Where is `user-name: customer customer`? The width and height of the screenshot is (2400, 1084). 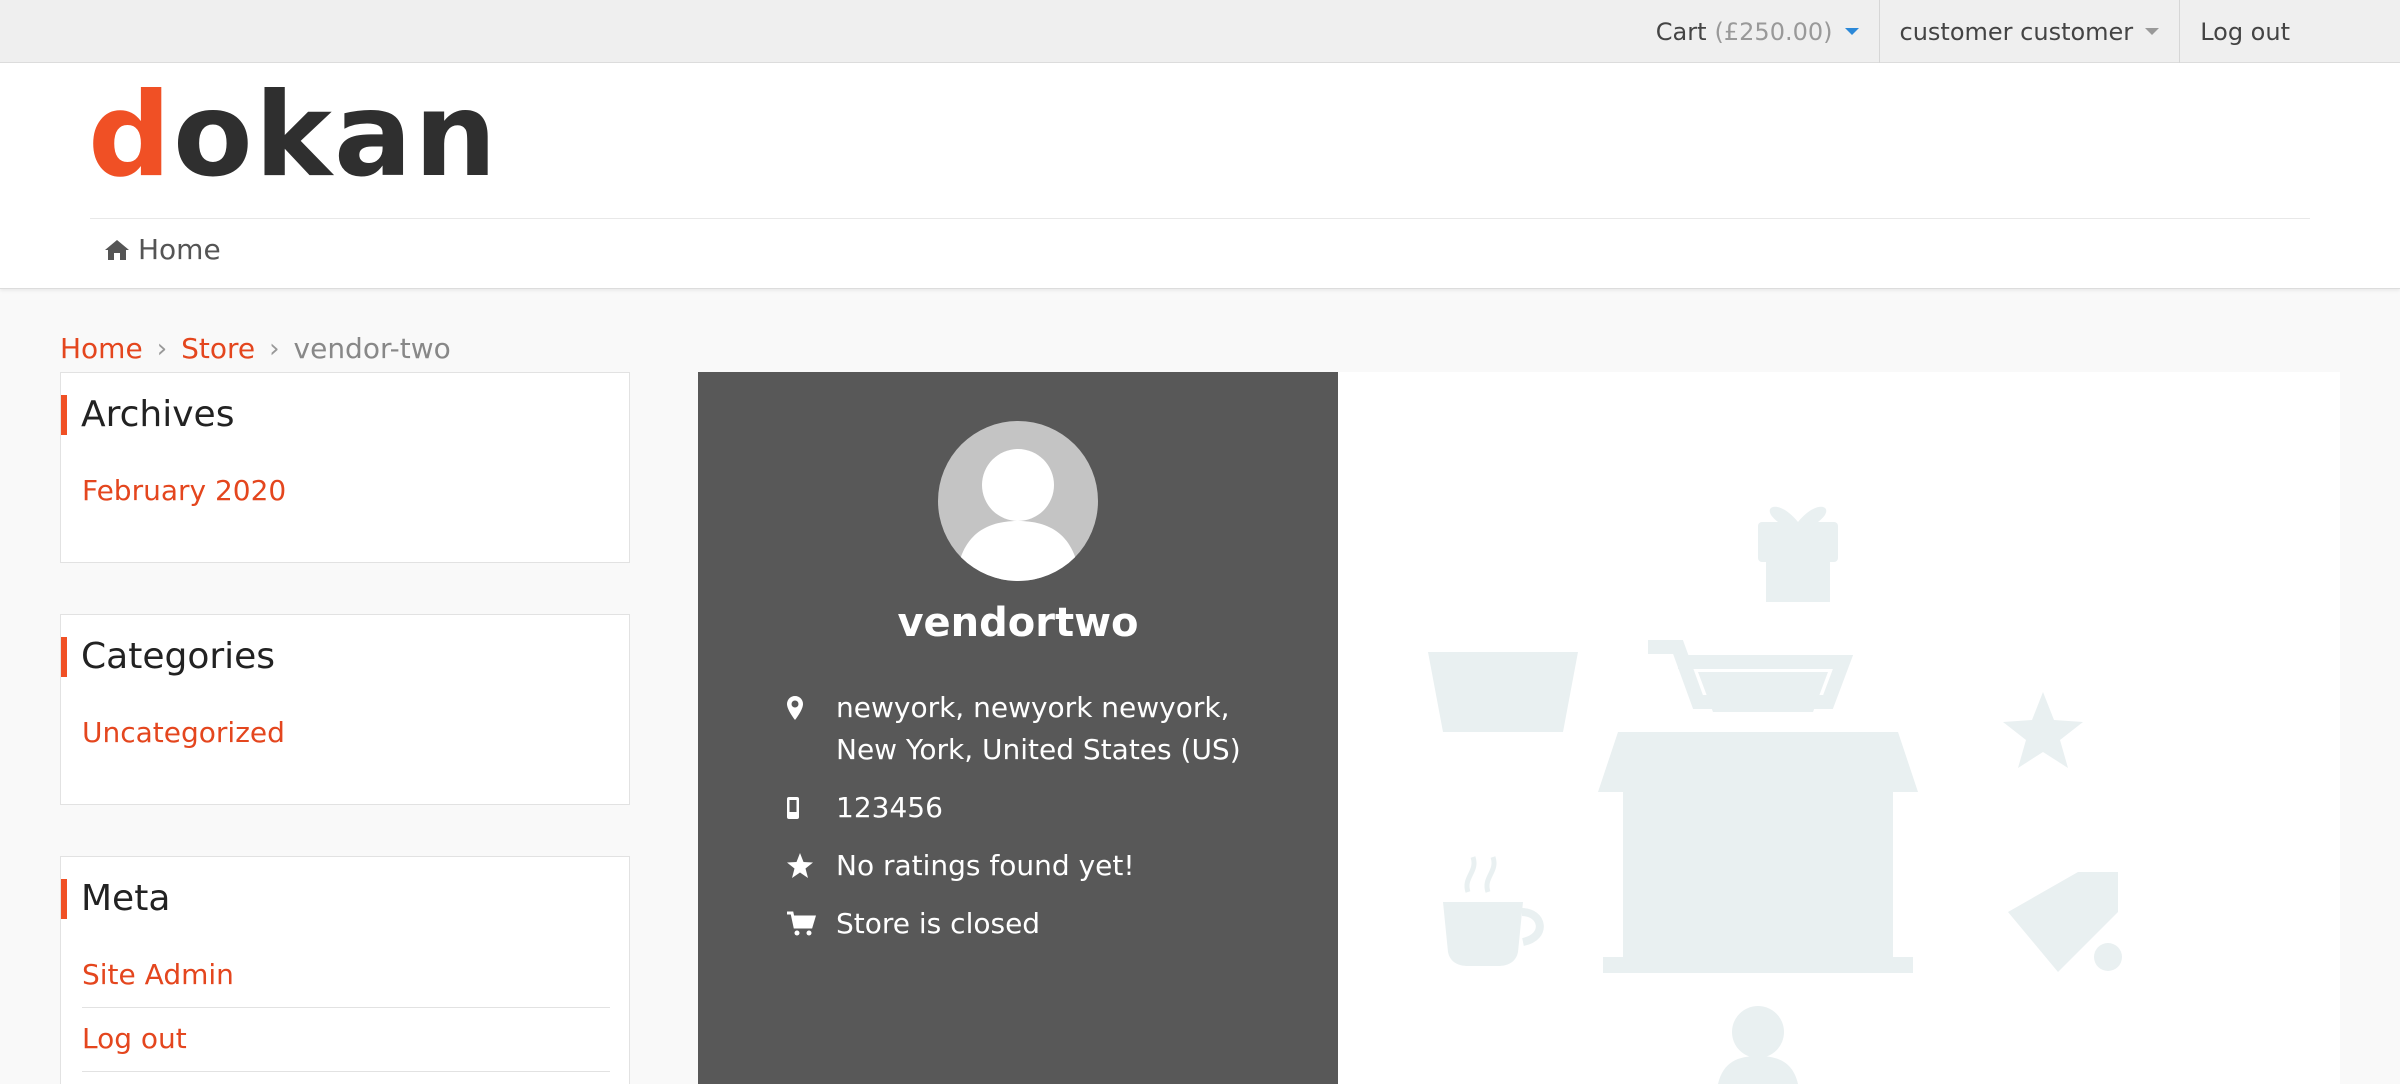 user-name: customer customer is located at coordinates (2016, 31).